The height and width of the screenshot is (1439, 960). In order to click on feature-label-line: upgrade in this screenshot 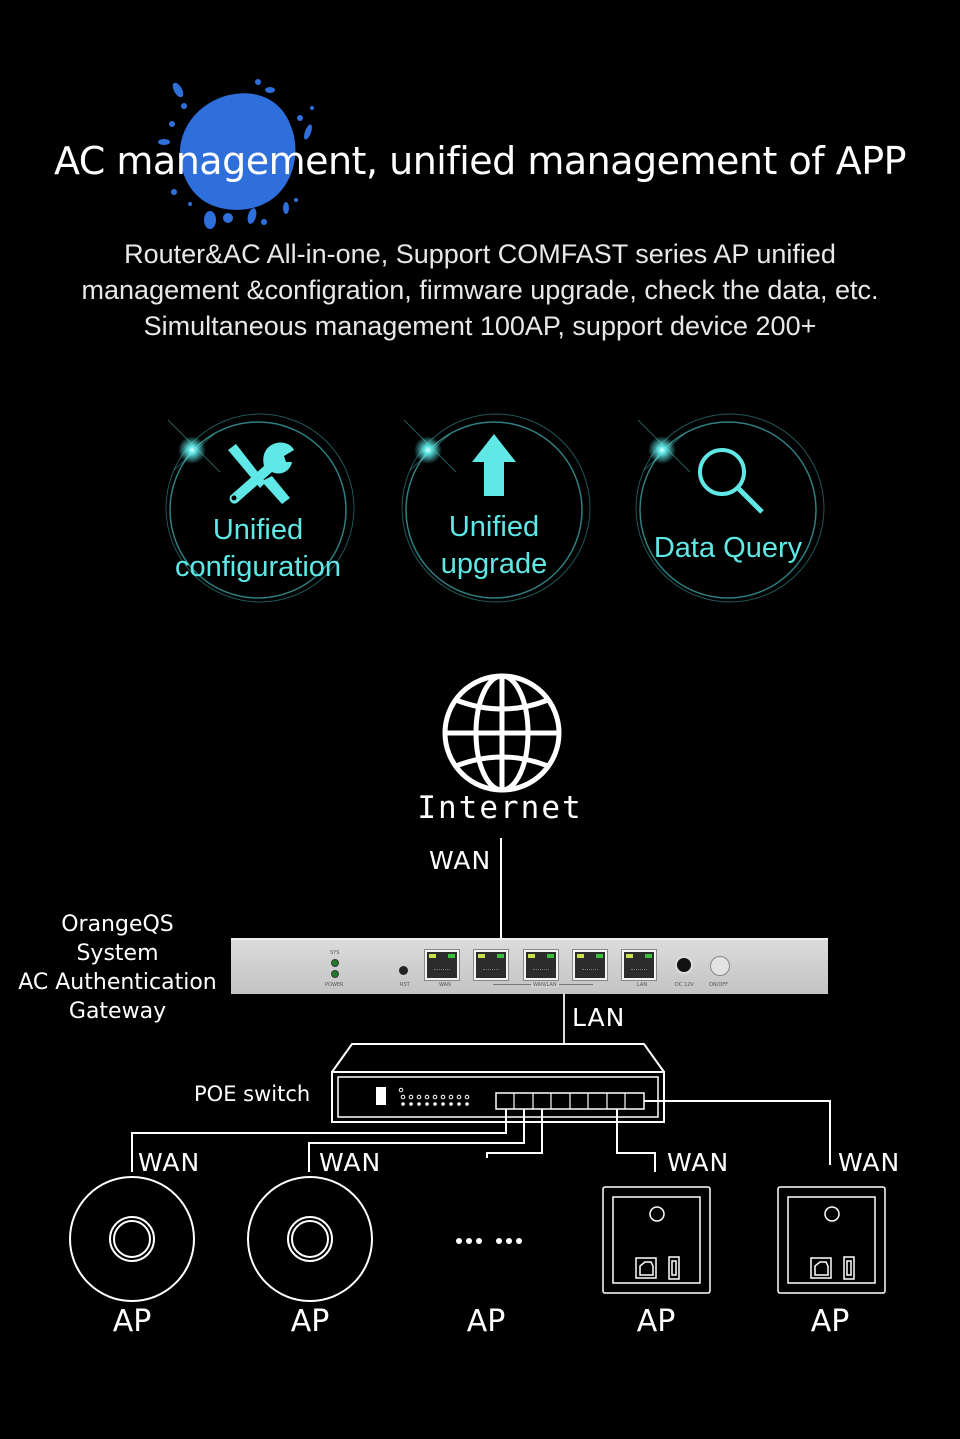, I will do `click(494, 564)`.